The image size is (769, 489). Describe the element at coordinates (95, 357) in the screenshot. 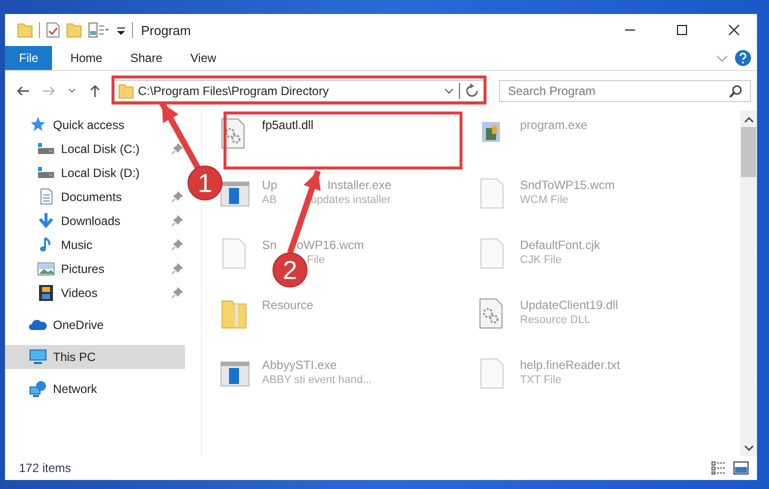

I see `sidebar-item: This PC` at that location.